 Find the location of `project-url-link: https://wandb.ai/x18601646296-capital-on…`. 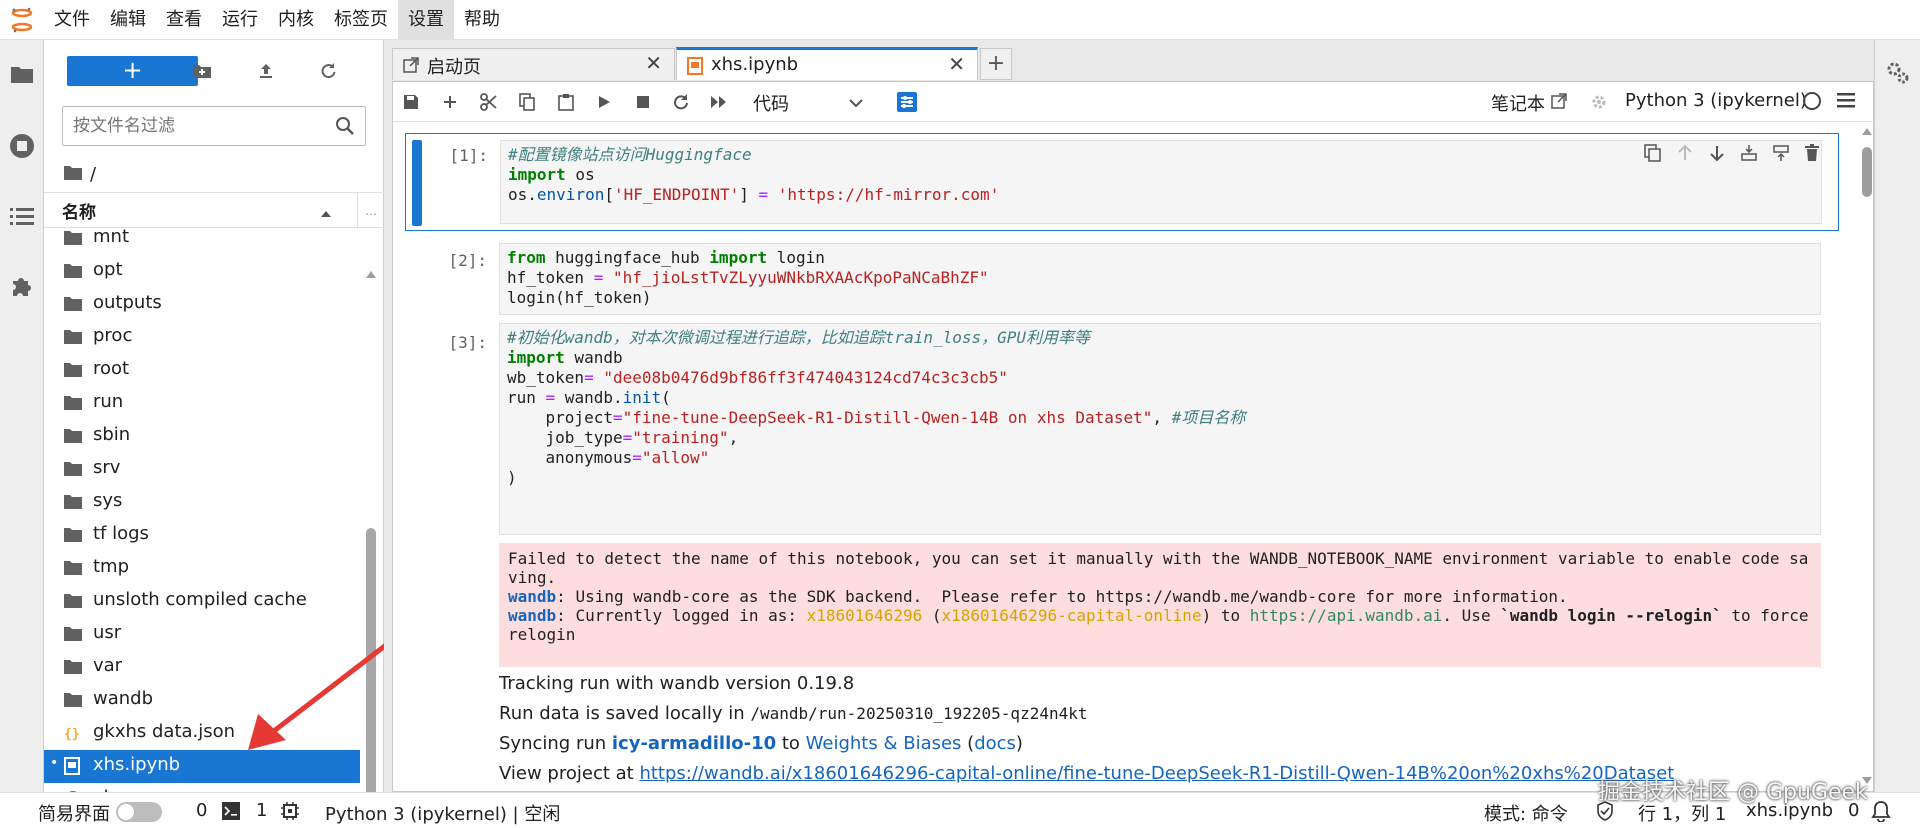

project-url-link: https://wandb.ai/x18601646296-capital-on… is located at coordinates (1156, 773).